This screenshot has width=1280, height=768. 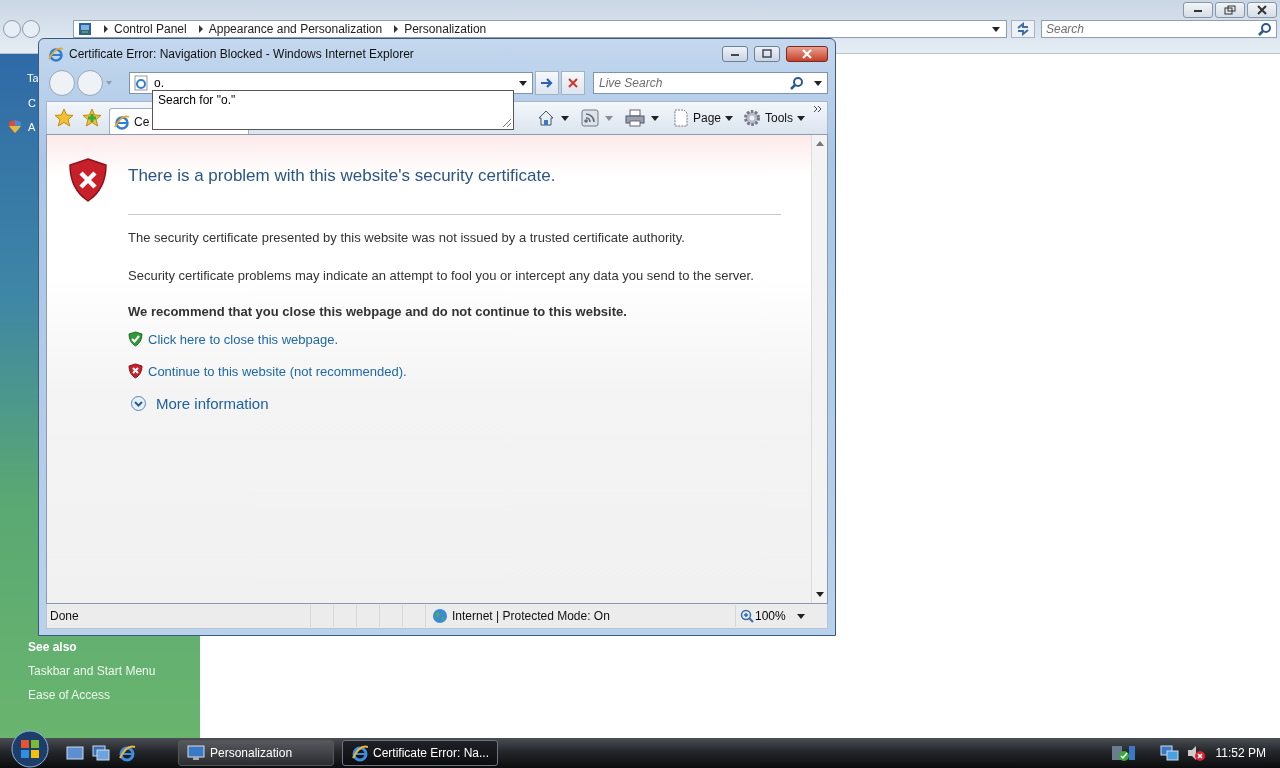 What do you see at coordinates (445, 29) in the screenshot?
I see `breadcrumb-item: Personalization` at bounding box center [445, 29].